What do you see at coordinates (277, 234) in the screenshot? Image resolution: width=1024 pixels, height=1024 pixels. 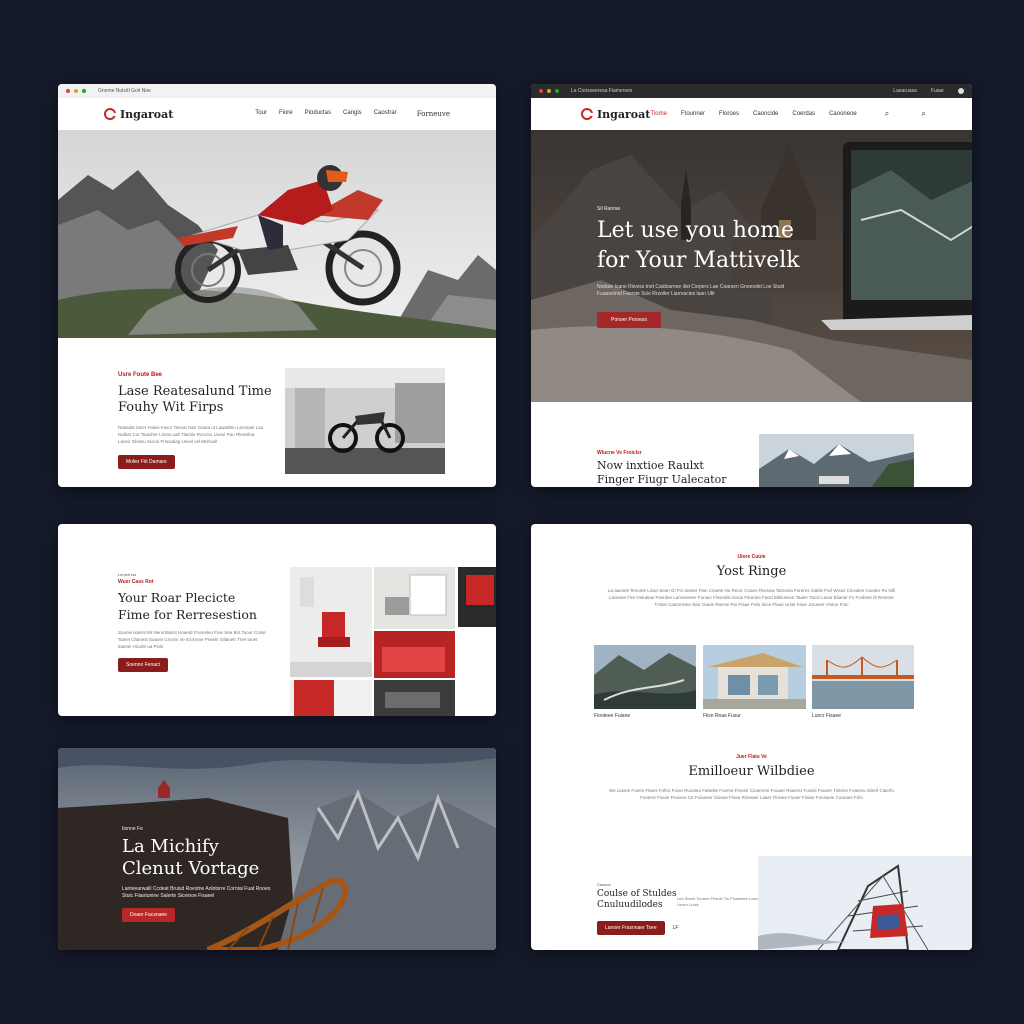 I see `hero-image-motorcycle` at bounding box center [277, 234].